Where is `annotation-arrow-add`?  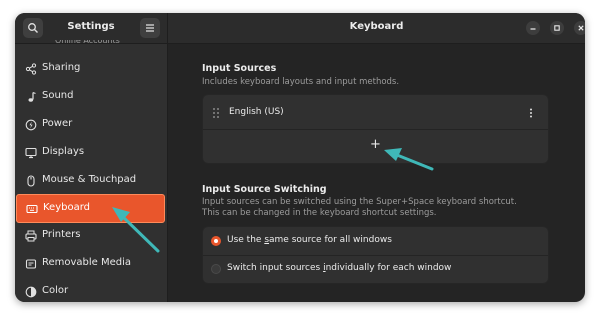
annotation-arrow-add is located at coordinates (409, 159).